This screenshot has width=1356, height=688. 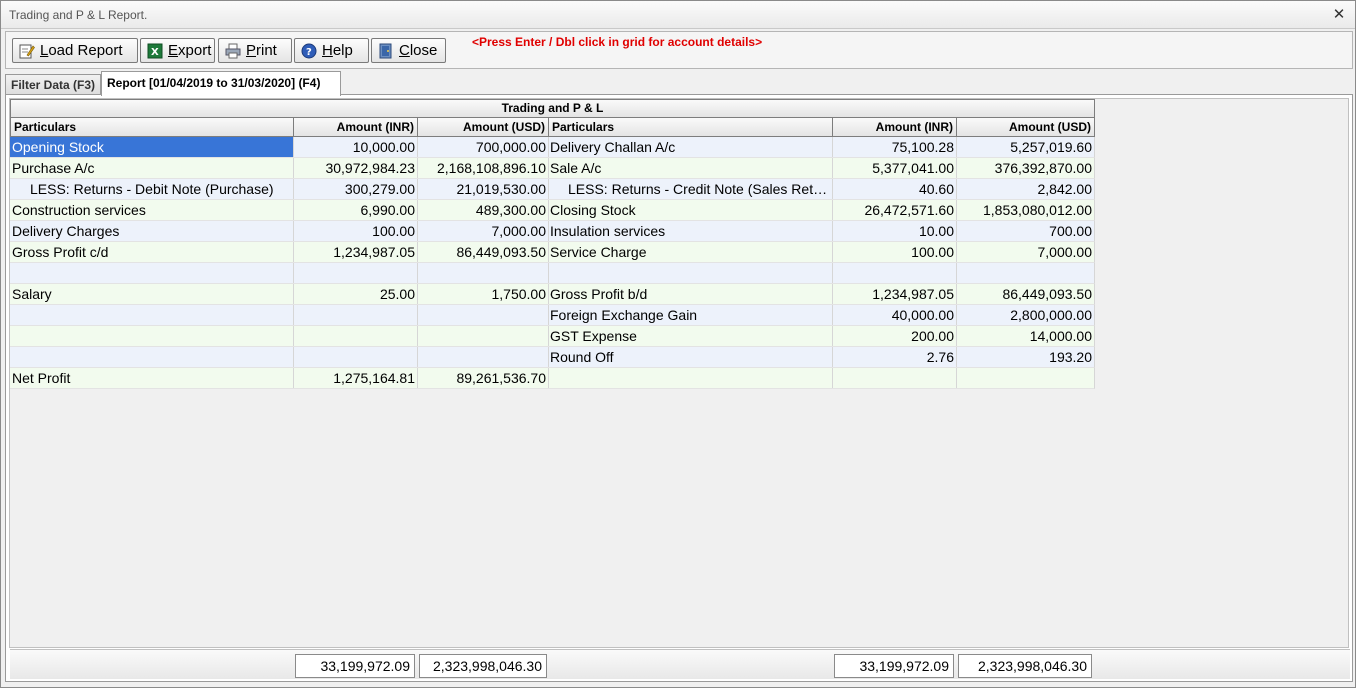 I want to click on header-amount-usd-right: Amount (USD), so click(x=1025, y=127).